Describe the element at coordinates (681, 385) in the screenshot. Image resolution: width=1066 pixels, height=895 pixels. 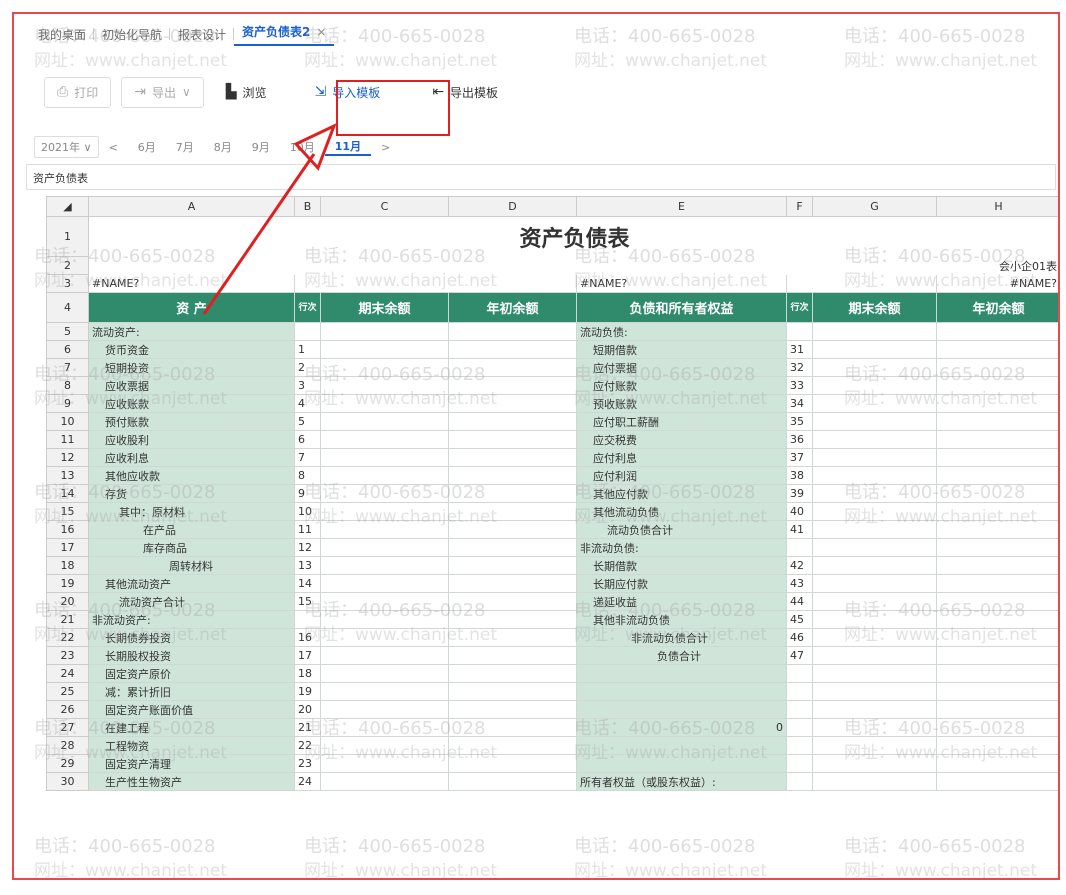
I see `liability-item-cell: 应付账款` at that location.